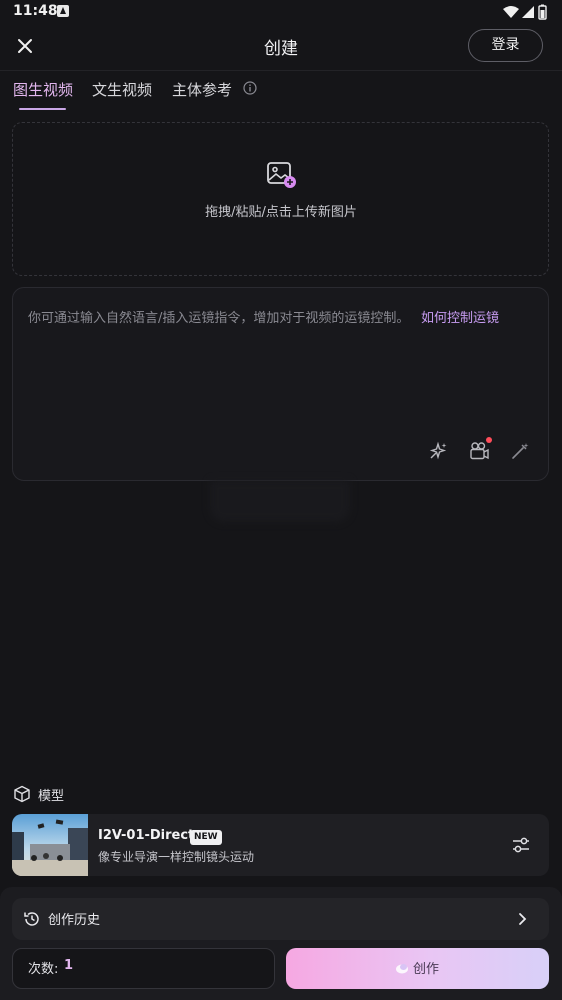  What do you see at coordinates (43, 969) in the screenshot?
I see `usage-count-label: 次数:` at bounding box center [43, 969].